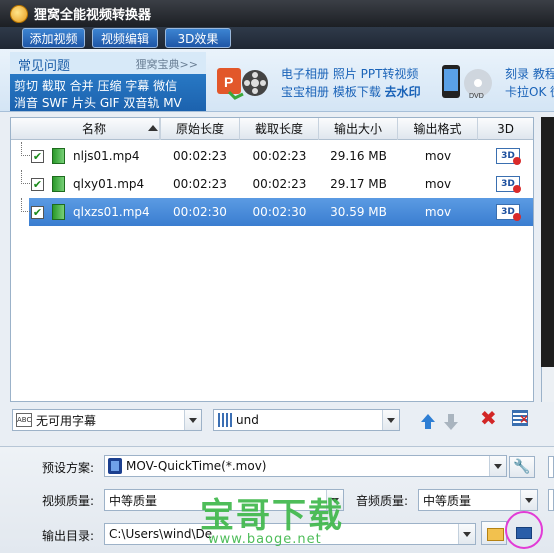  Describe the element at coordinates (107, 420) in the screenshot. I see `subtitle-select: ABC 无可用字幕` at that location.